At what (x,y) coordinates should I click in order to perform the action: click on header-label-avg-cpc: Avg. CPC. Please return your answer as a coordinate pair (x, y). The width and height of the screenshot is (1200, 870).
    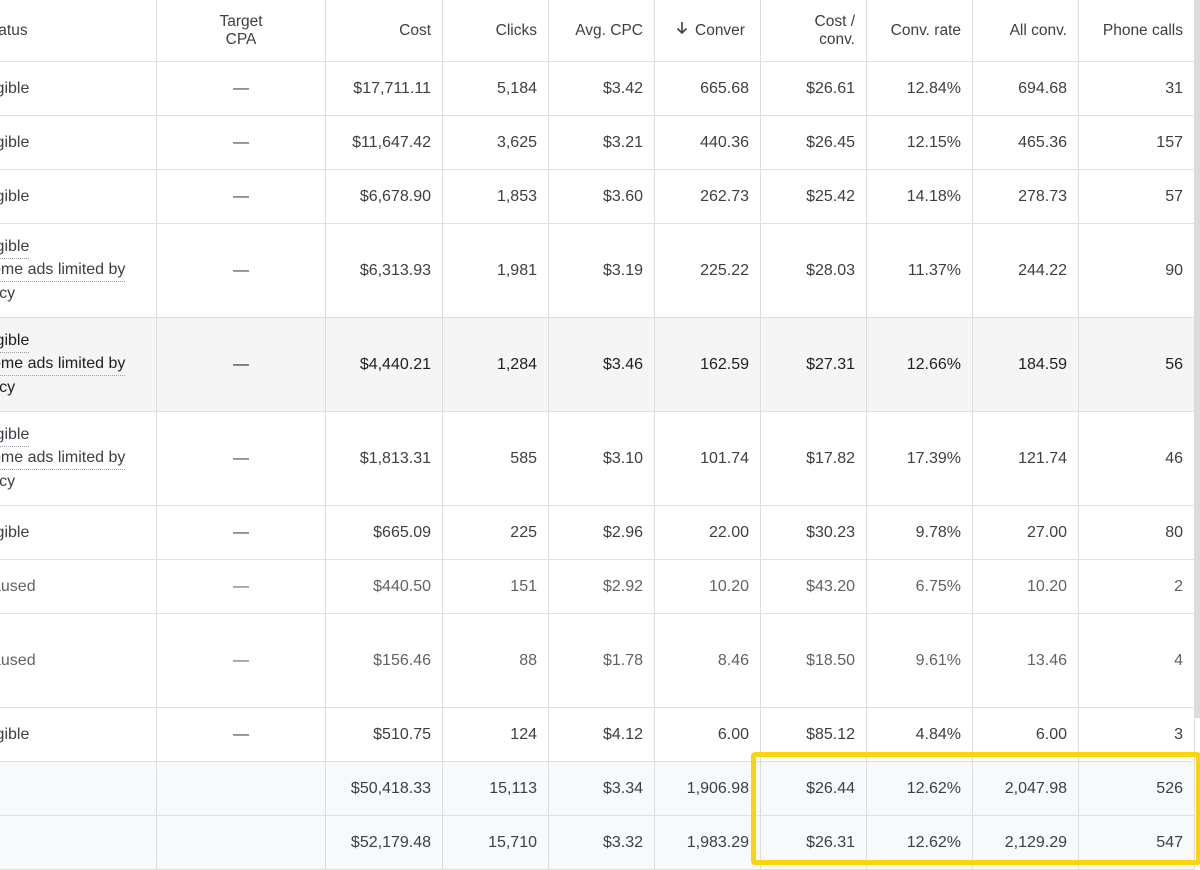
    Looking at the image, I should click on (609, 30).